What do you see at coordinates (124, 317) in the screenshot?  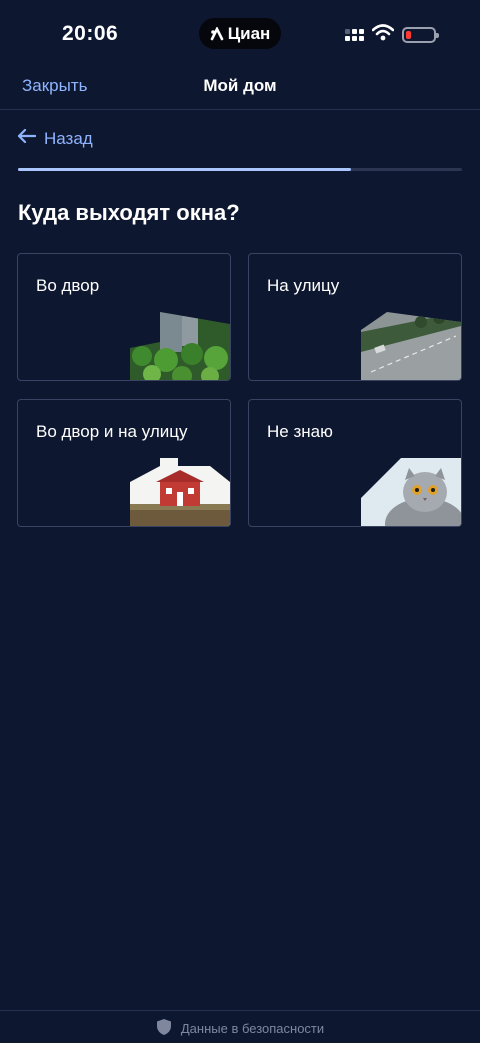 I see `option-courtyard: Во двор` at bounding box center [124, 317].